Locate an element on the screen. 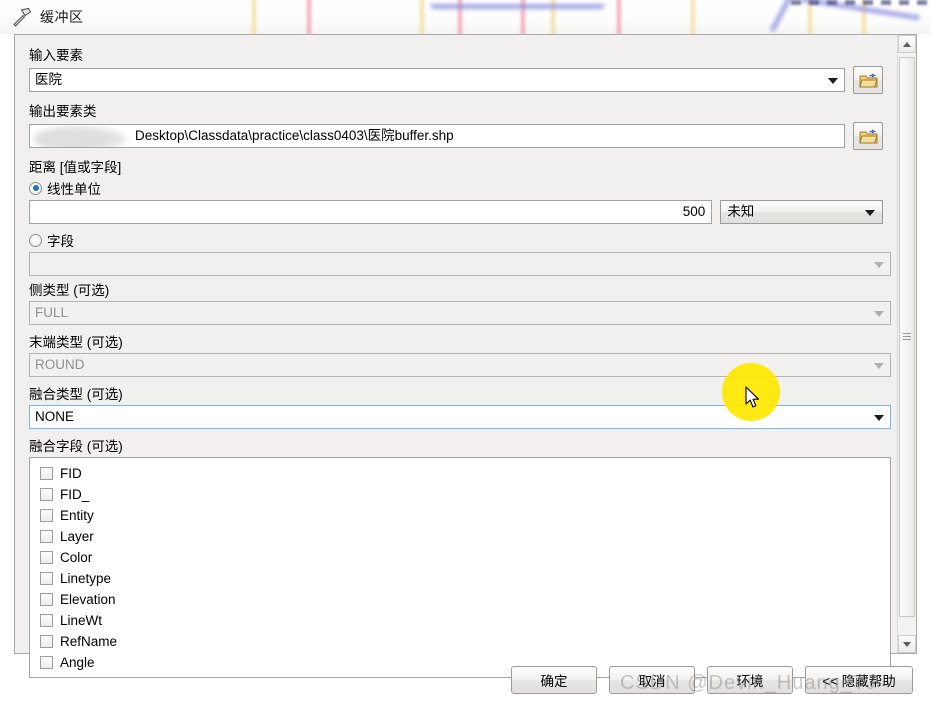 The image size is (931, 707). list-item: Entity is located at coordinates (460, 515).